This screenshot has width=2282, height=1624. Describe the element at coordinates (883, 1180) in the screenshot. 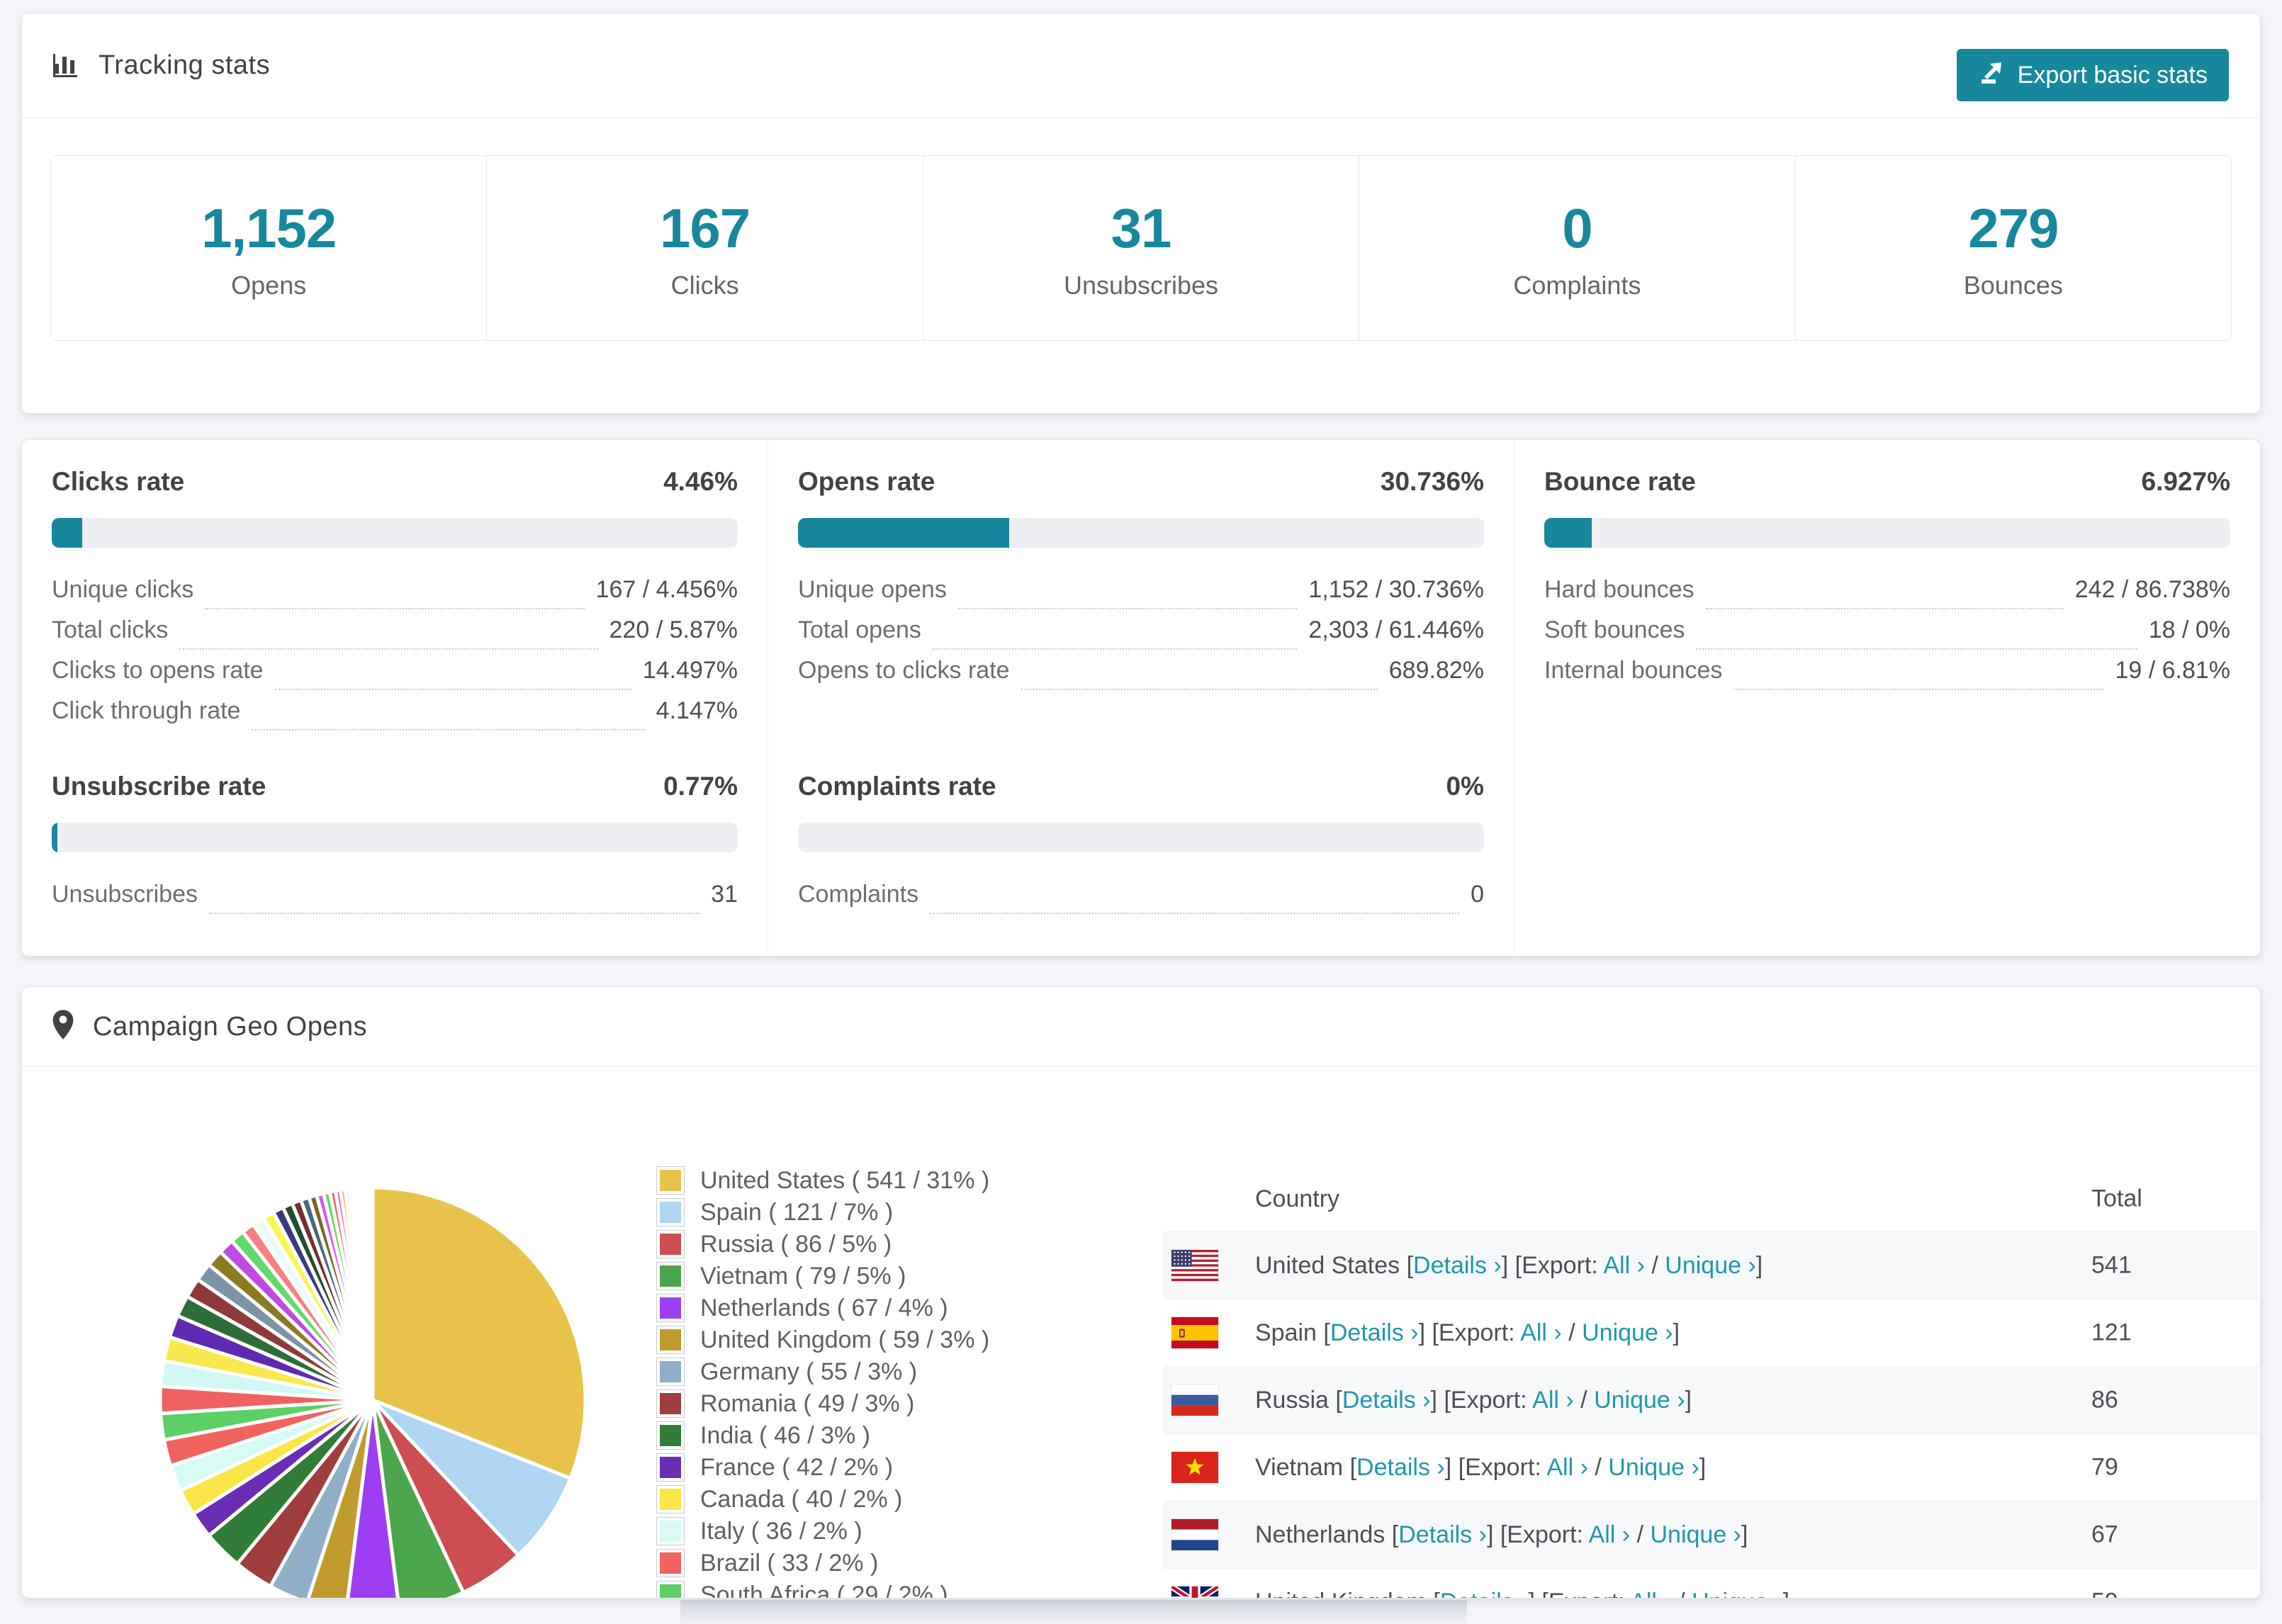

I see `legend-item-united-states: United States ( 541 / 31% )` at that location.